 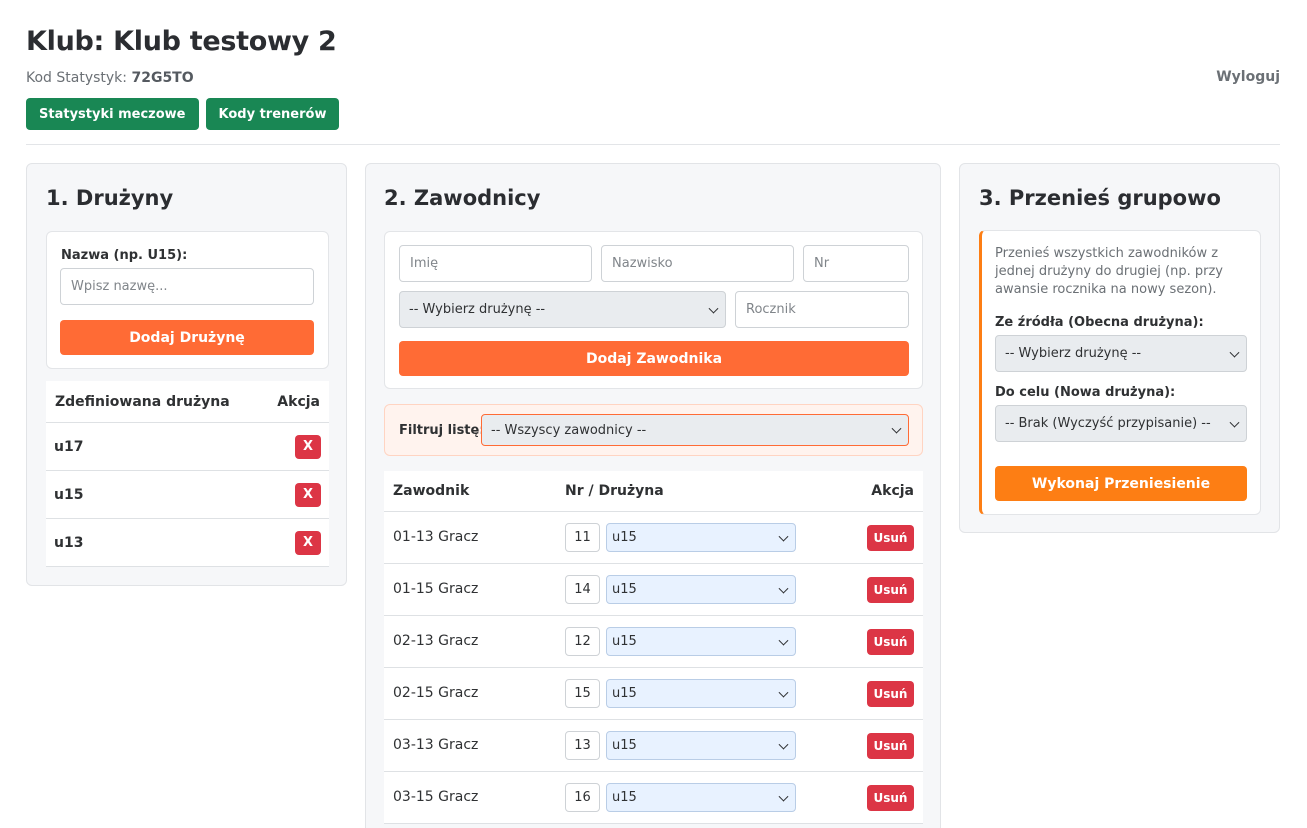 I want to click on col-nr-team-header: Nr / Drużyna, so click(x=614, y=491).